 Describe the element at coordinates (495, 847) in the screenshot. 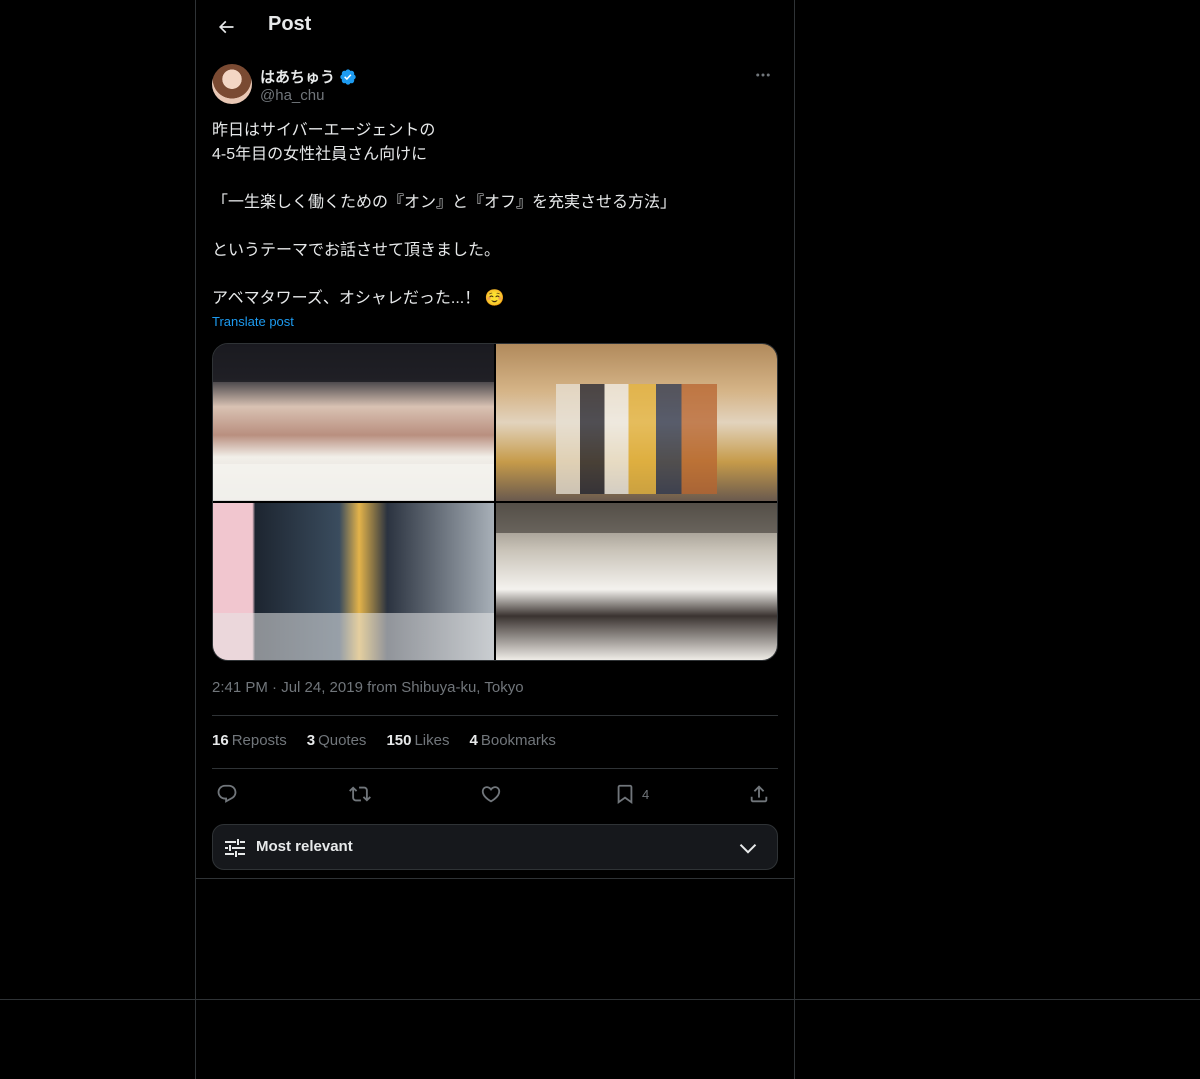

I see `reply-sort-dropdown: Most relevant` at that location.